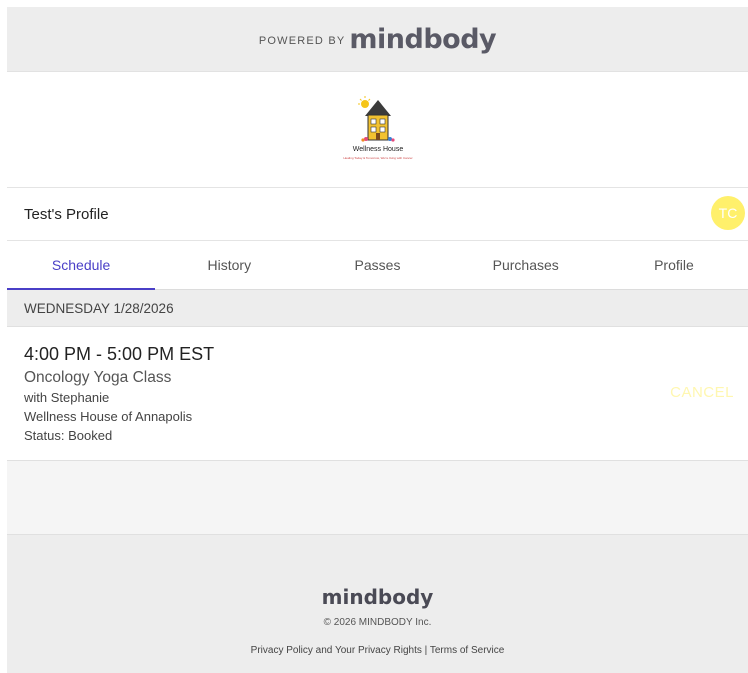 This screenshot has height=673, width=748. I want to click on content-spacer, so click(377, 498).